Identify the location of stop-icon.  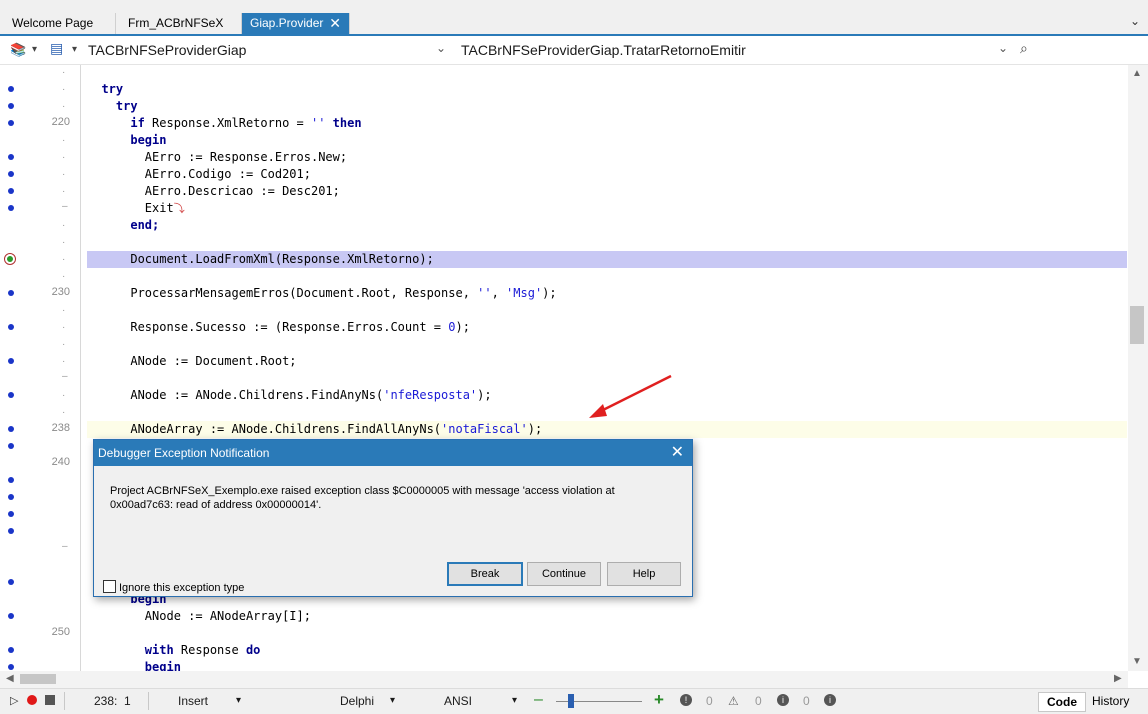
(50, 700).